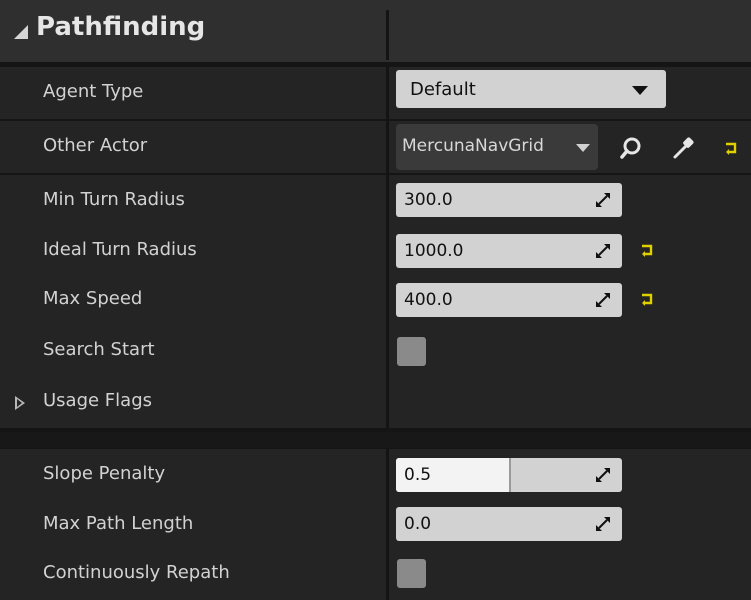  Describe the element at coordinates (418, 475) in the screenshot. I see `slope-penalty-value: 0.5` at that location.